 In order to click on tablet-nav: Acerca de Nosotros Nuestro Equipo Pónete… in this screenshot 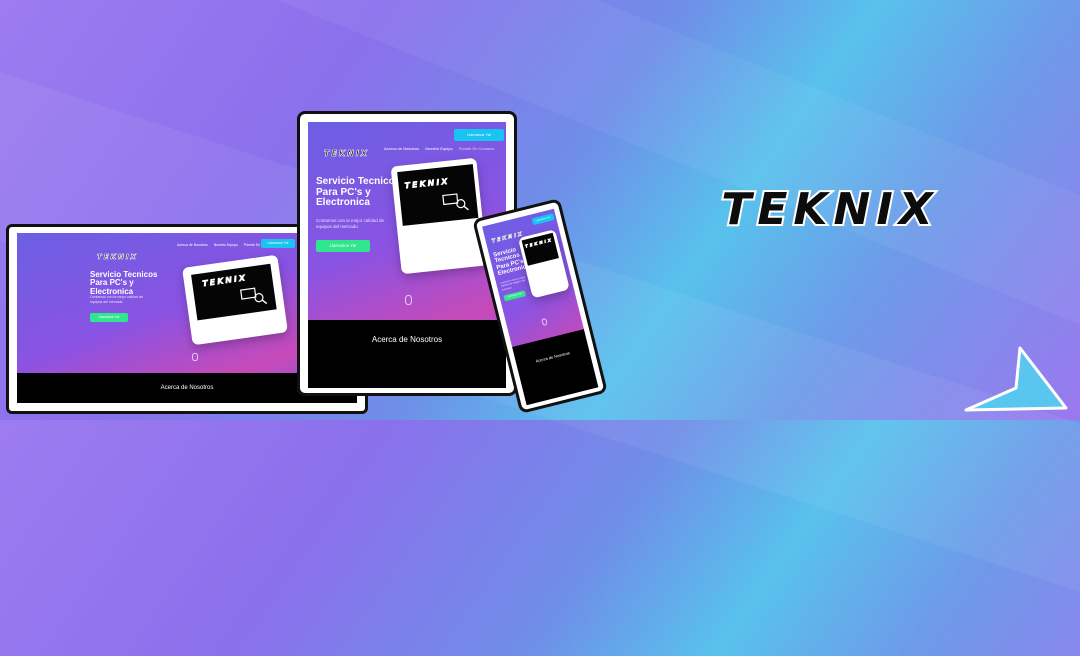, I will do `click(439, 148)`.